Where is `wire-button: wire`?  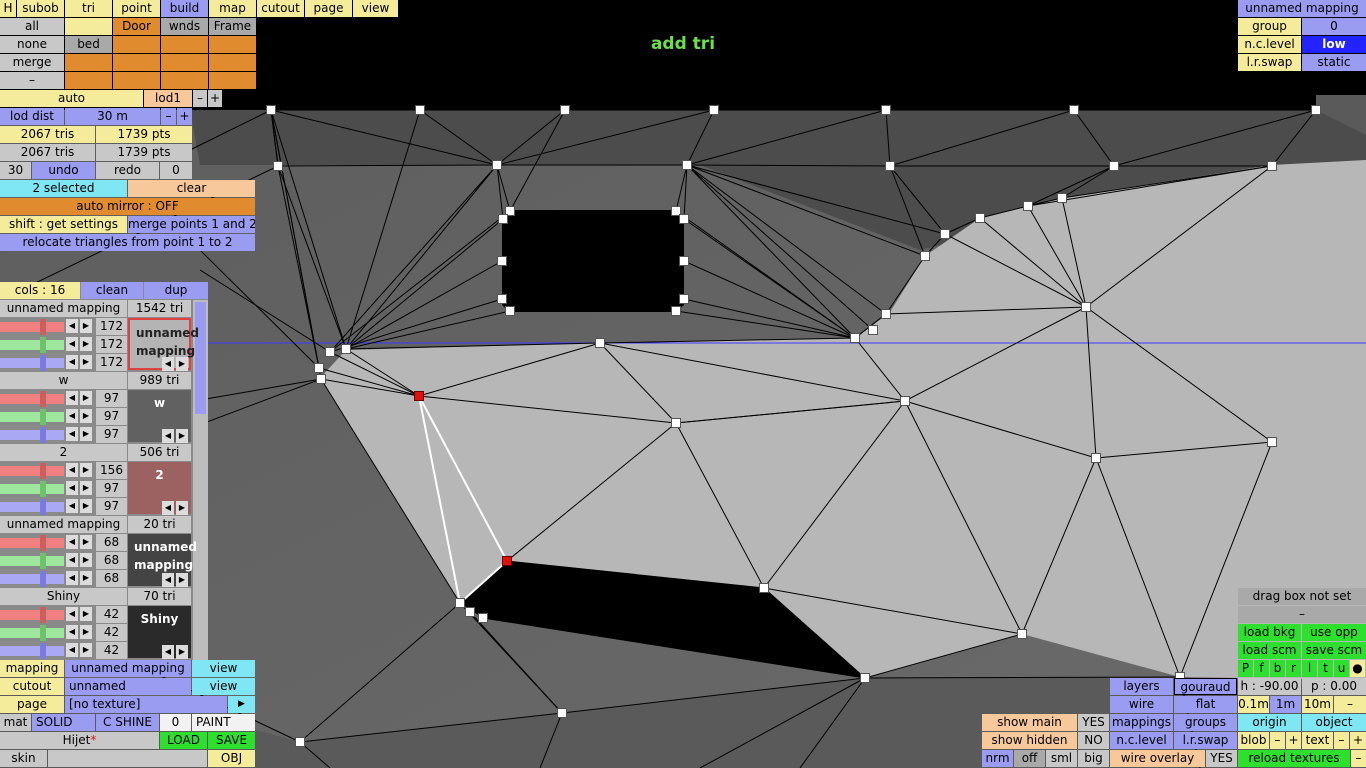
wire-button: wire is located at coordinates (1141, 704).